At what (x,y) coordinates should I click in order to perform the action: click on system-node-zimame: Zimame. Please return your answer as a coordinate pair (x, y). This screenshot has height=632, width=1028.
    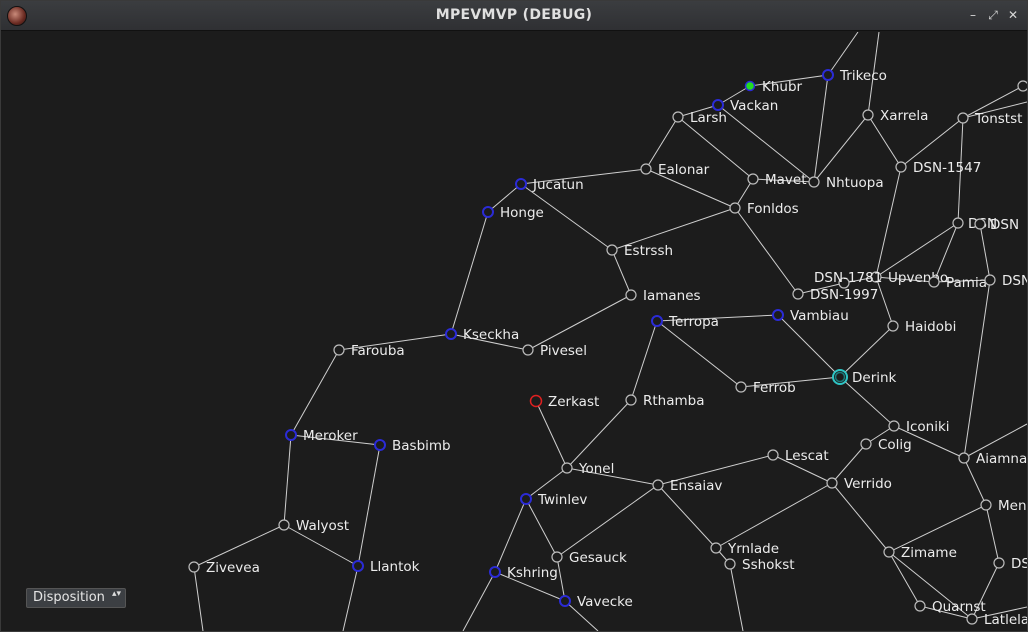
    Looking at the image, I should click on (920, 553).